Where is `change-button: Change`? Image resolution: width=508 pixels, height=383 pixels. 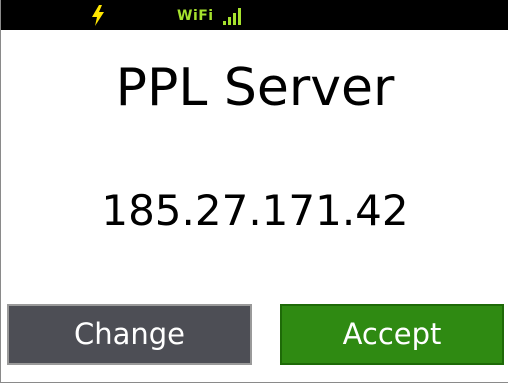 change-button: Change is located at coordinates (129, 334).